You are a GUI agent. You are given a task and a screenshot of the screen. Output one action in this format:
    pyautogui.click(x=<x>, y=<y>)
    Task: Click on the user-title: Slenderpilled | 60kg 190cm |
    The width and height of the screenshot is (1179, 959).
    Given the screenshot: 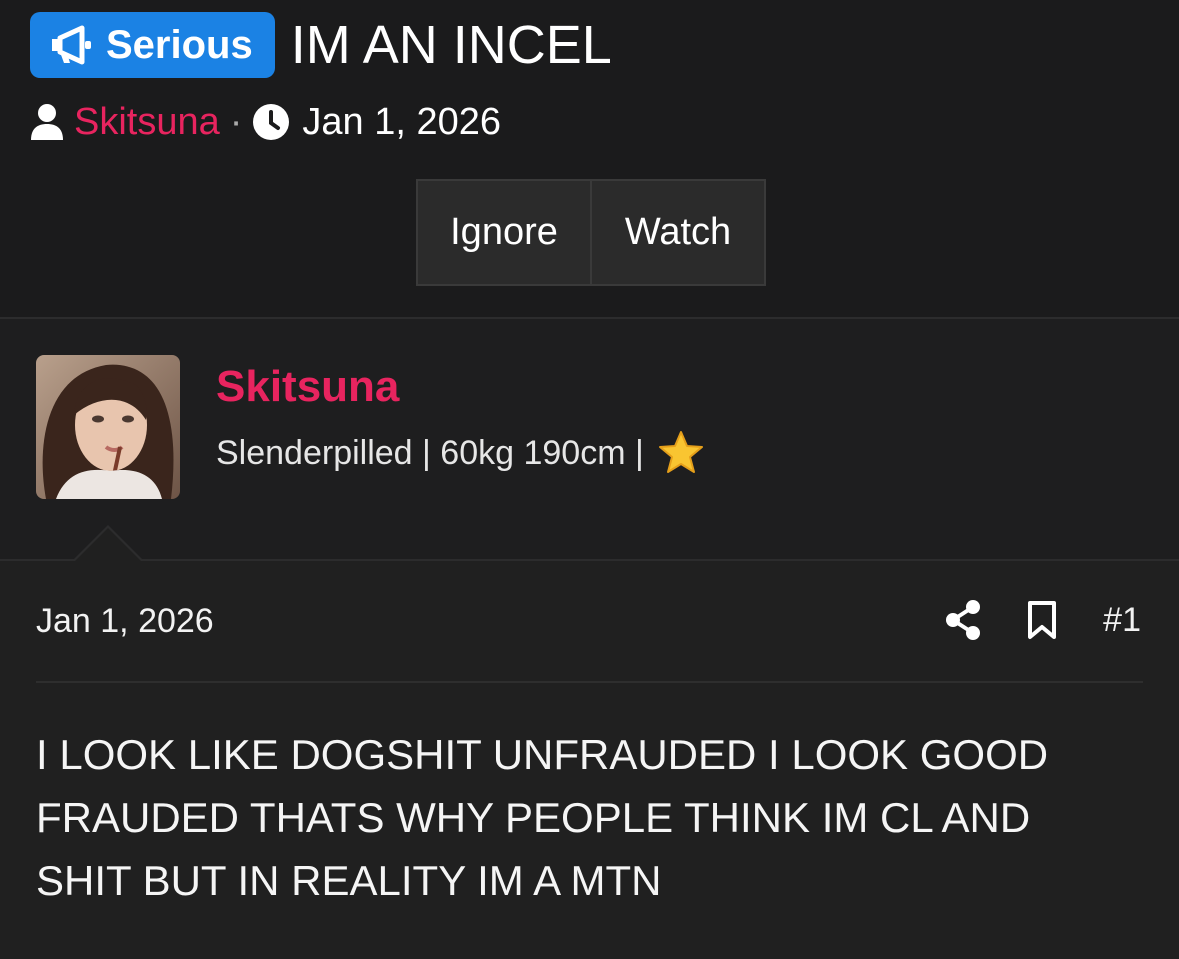 What is the action you would take?
    pyautogui.click(x=460, y=453)
    